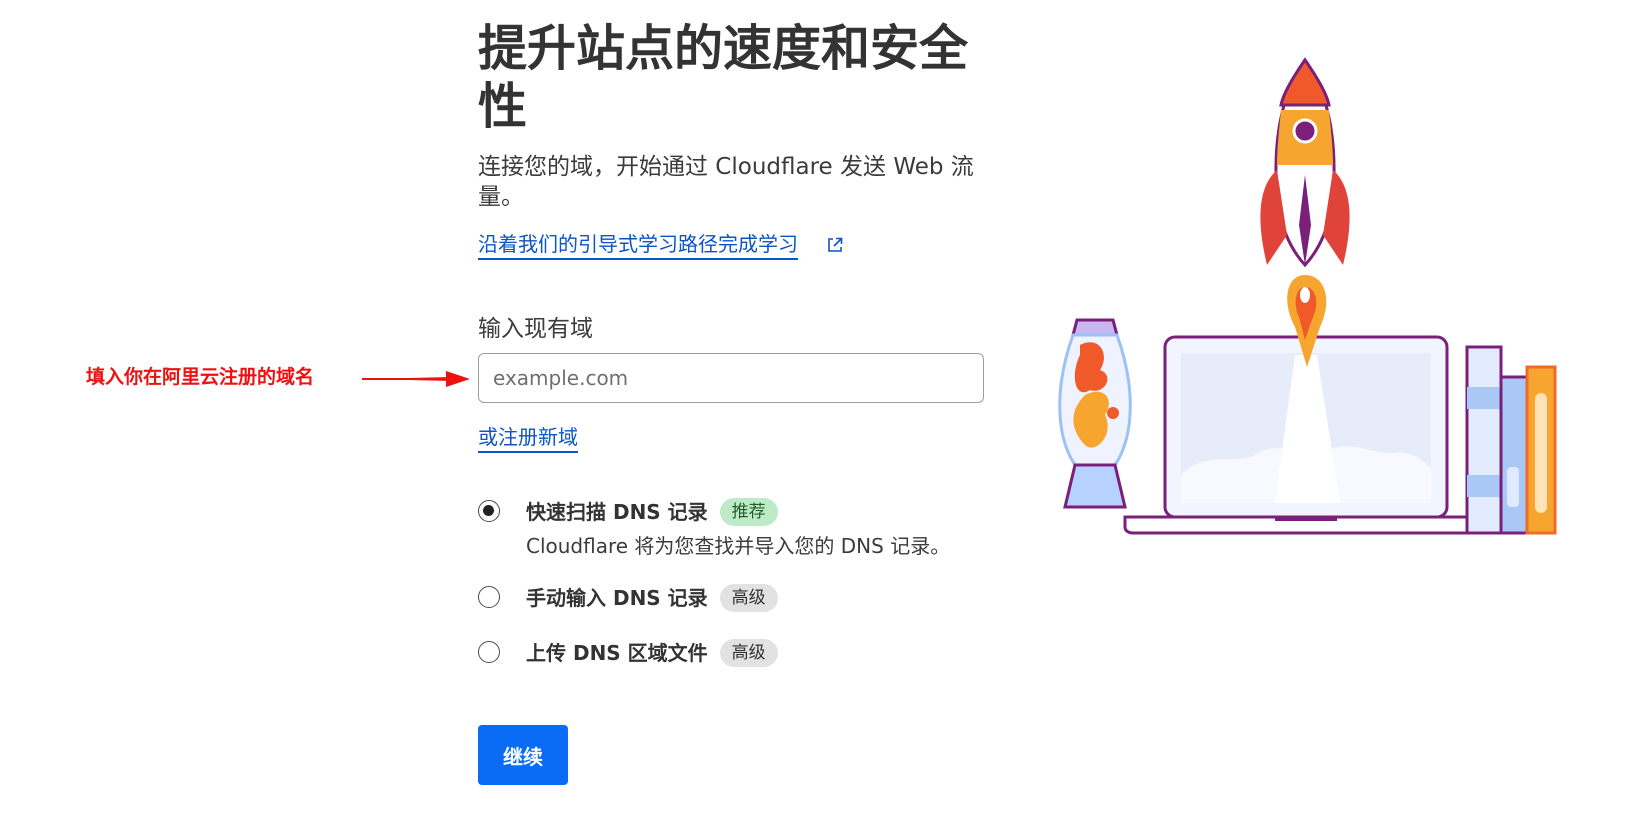 The image size is (1630, 814). Describe the element at coordinates (535, 329) in the screenshot. I see `domain-field-label: 输入现有域` at that location.